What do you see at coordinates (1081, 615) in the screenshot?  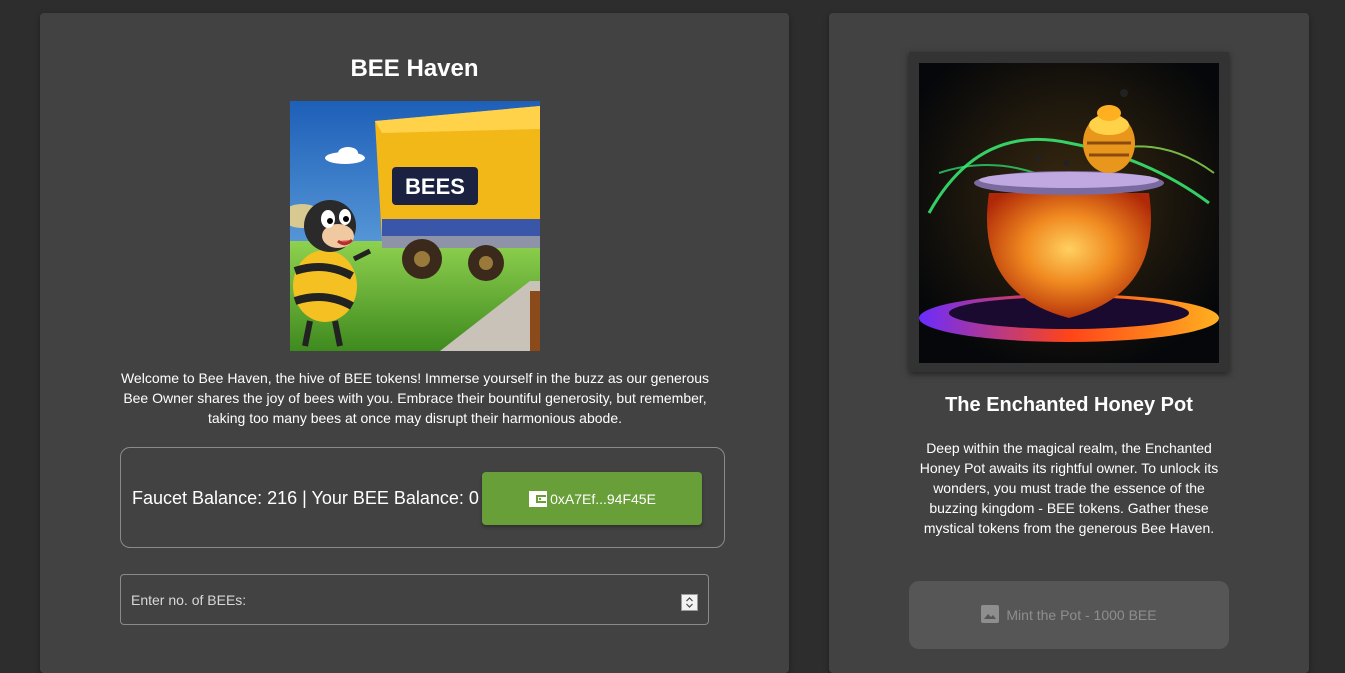 I see `mint-button-label: Mint the Pot - 1000 BEE` at bounding box center [1081, 615].